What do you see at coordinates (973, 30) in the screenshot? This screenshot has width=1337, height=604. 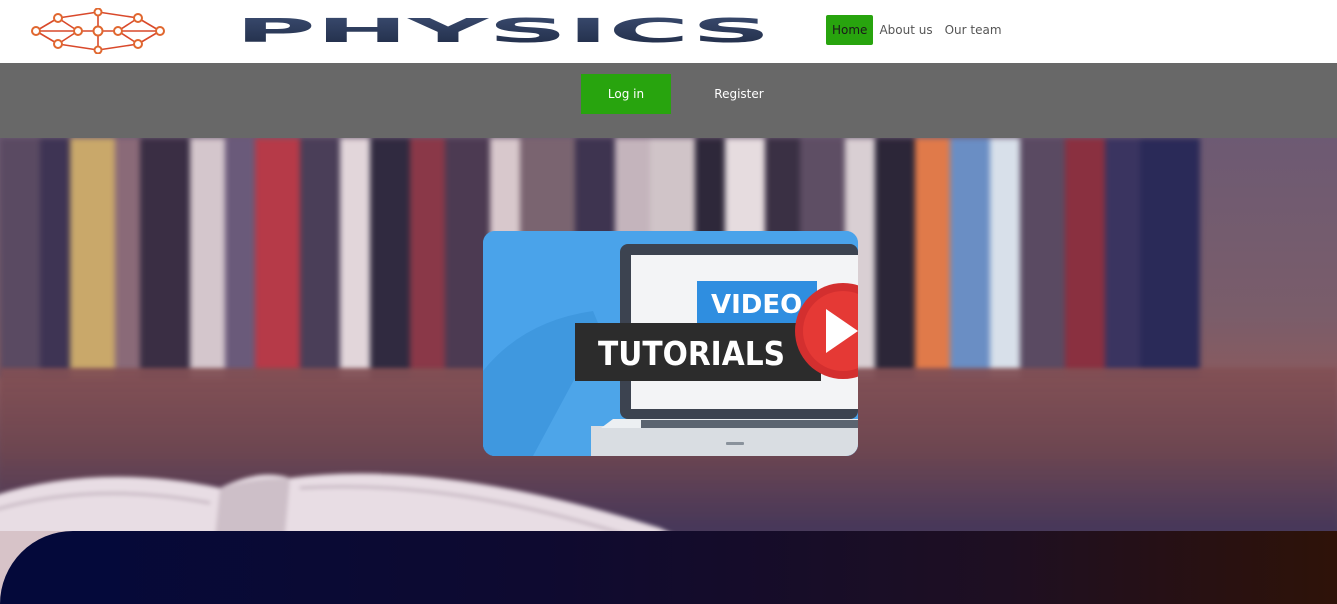 I see `nav-our-team: Our team` at bounding box center [973, 30].